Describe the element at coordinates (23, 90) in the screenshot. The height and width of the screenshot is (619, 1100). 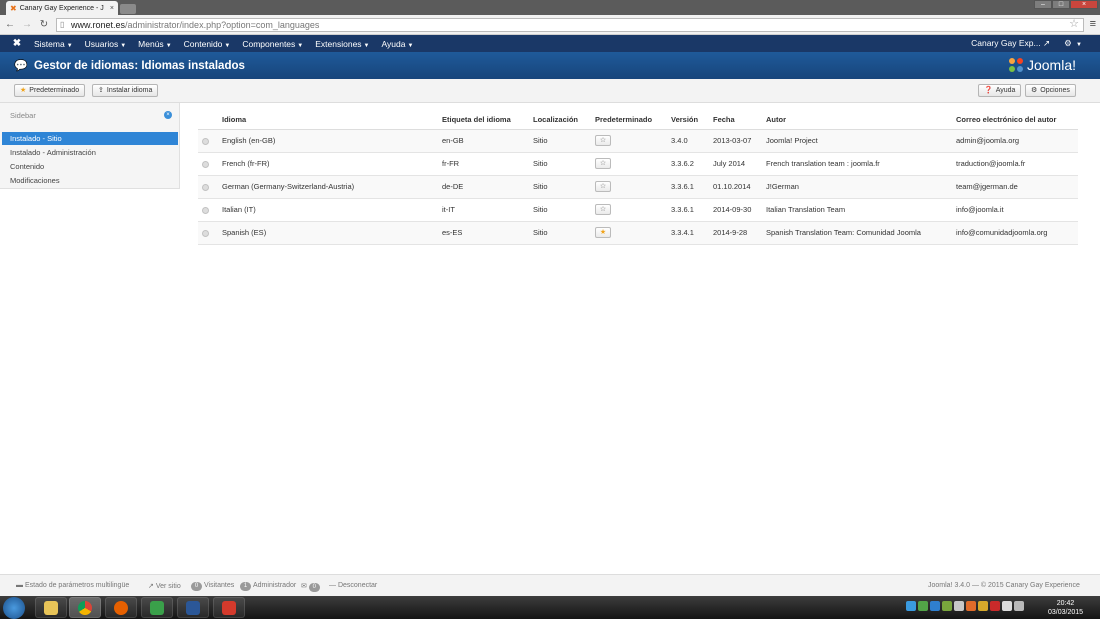
I see `star-icon: ★` at that location.